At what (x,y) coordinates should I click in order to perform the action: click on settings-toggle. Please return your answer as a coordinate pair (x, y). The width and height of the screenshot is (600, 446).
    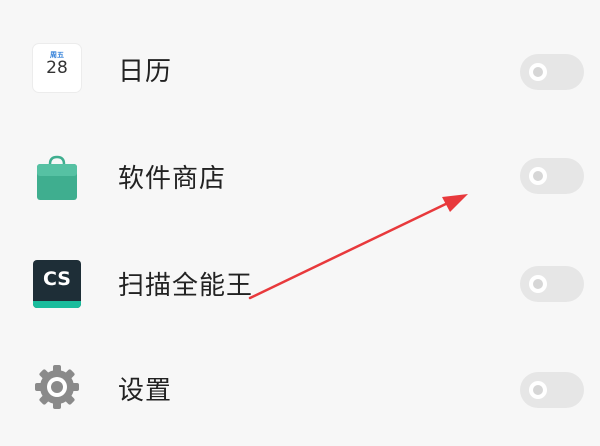
    Looking at the image, I should click on (552, 390).